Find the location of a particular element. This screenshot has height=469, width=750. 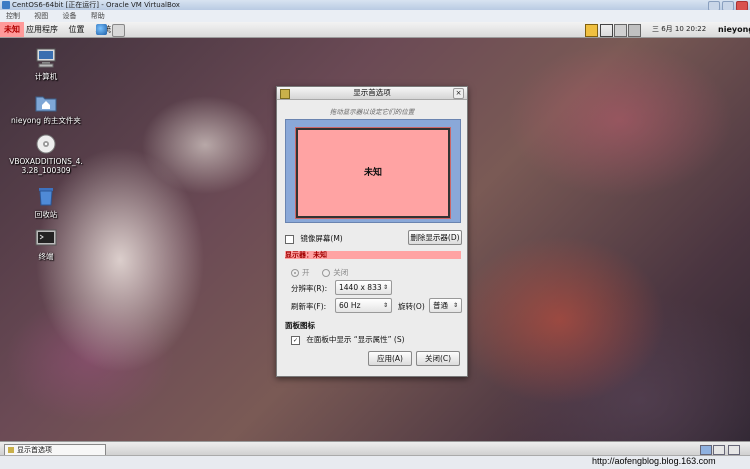

desktop-icon-terminal: 终端 is located at coordinates (46, 245).